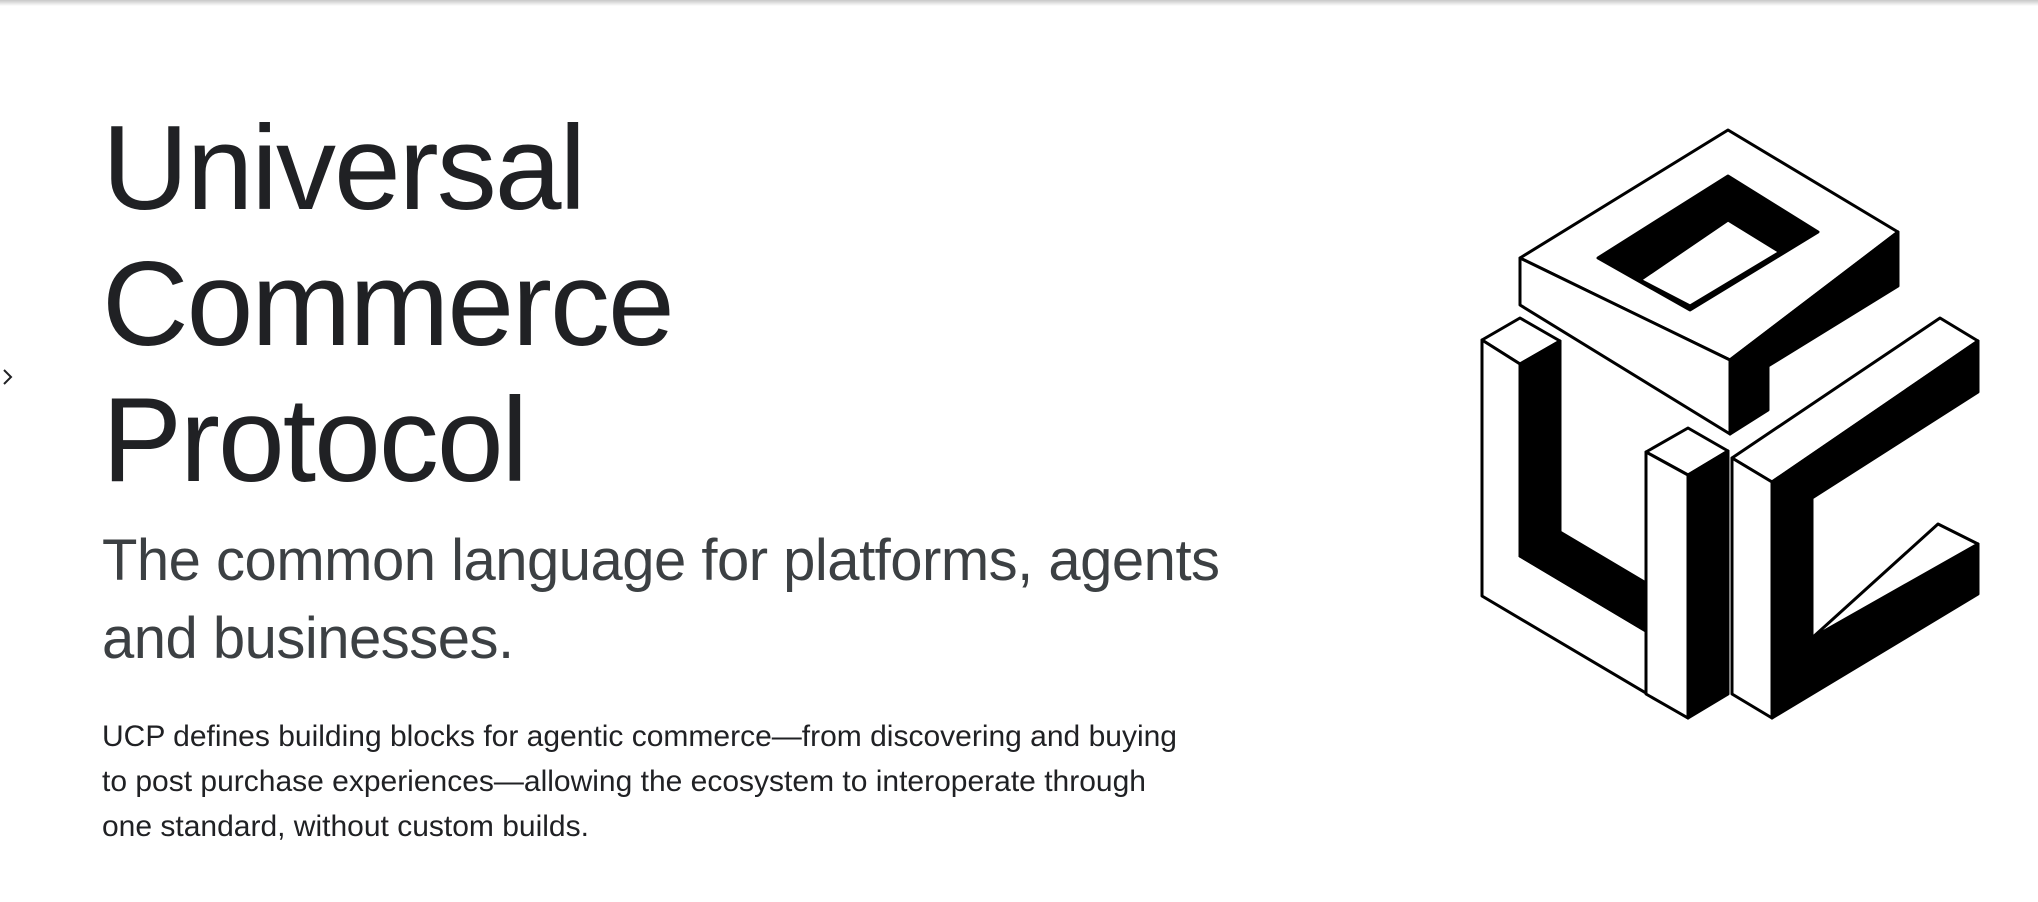 Image resolution: width=2038 pixels, height=902 pixels. What do you see at coordinates (315, 440) in the screenshot?
I see `title-line: Protocol` at bounding box center [315, 440].